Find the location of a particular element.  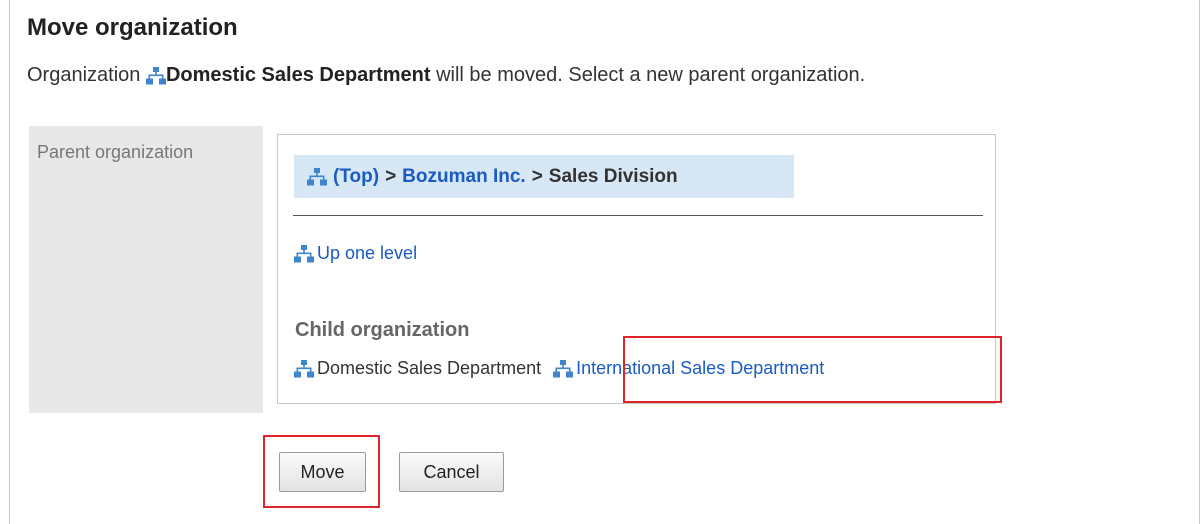

child-organization-heading: Child organization is located at coordinates (382, 330).